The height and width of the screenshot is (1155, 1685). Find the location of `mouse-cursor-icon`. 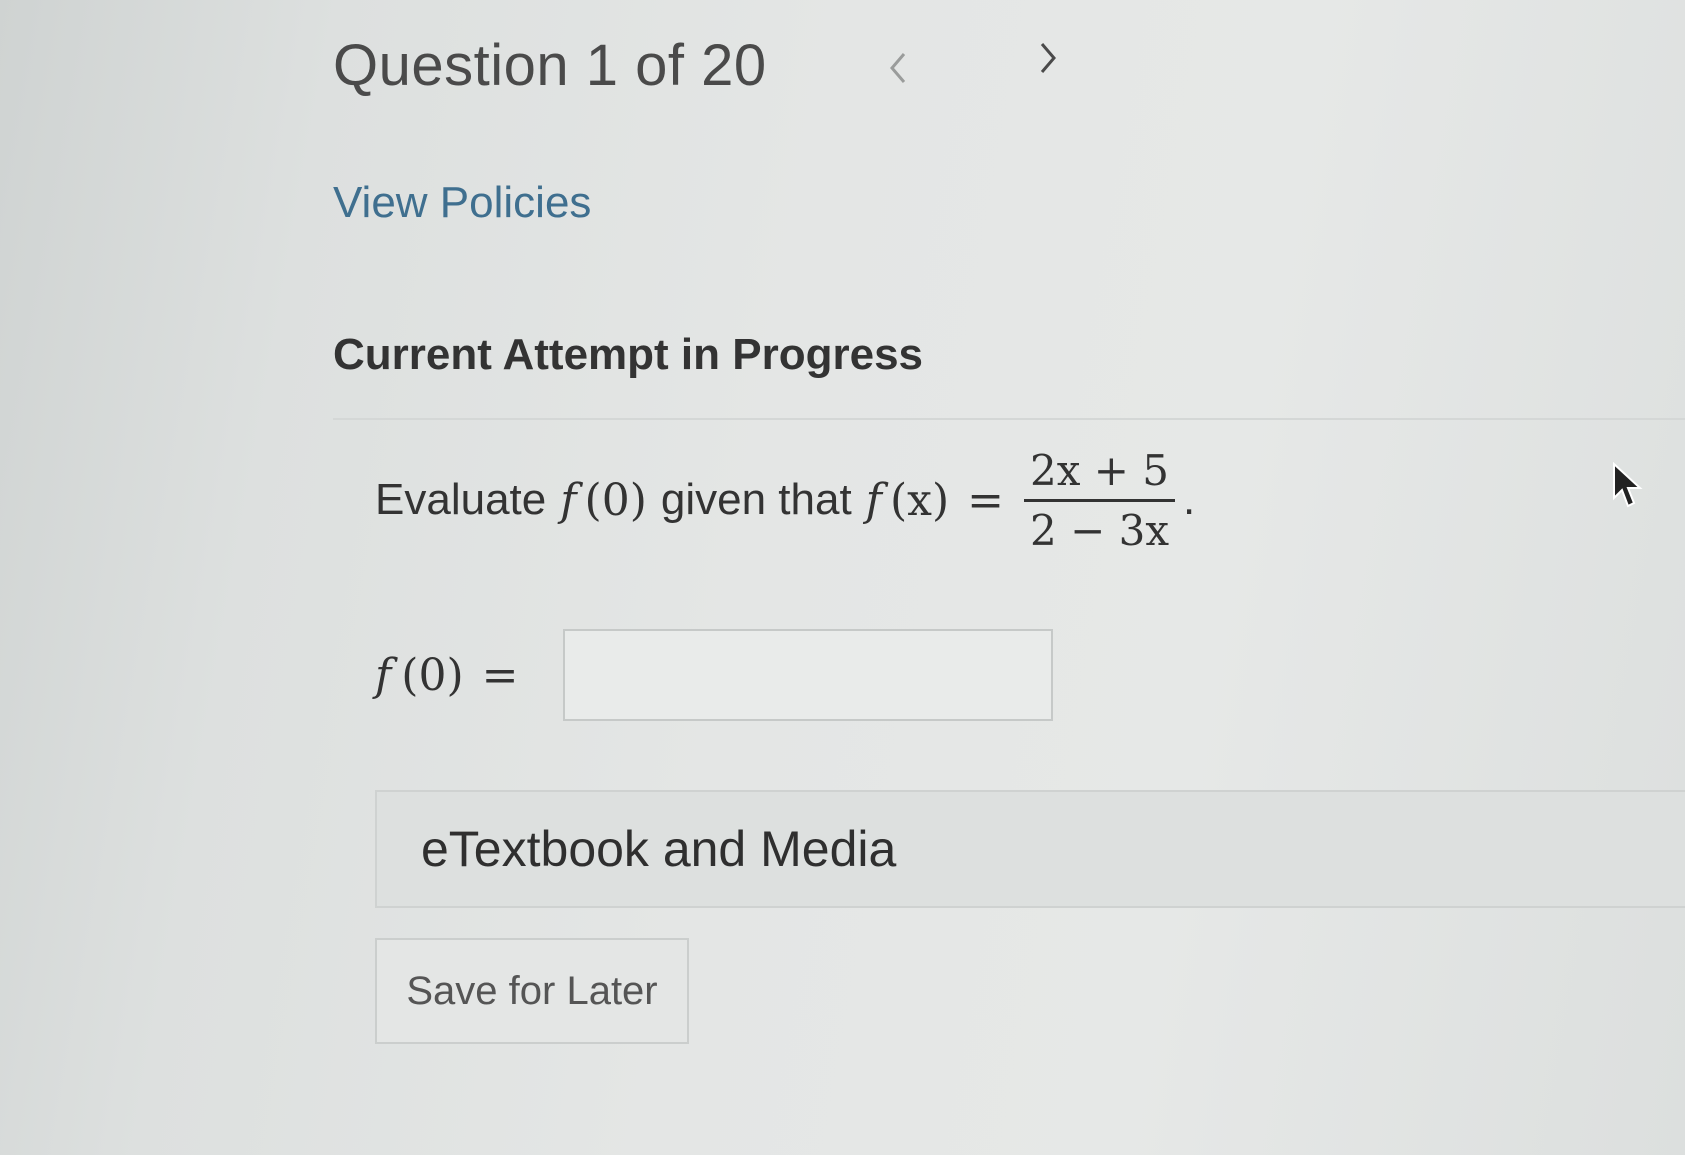

mouse-cursor-icon is located at coordinates (1628, 485).